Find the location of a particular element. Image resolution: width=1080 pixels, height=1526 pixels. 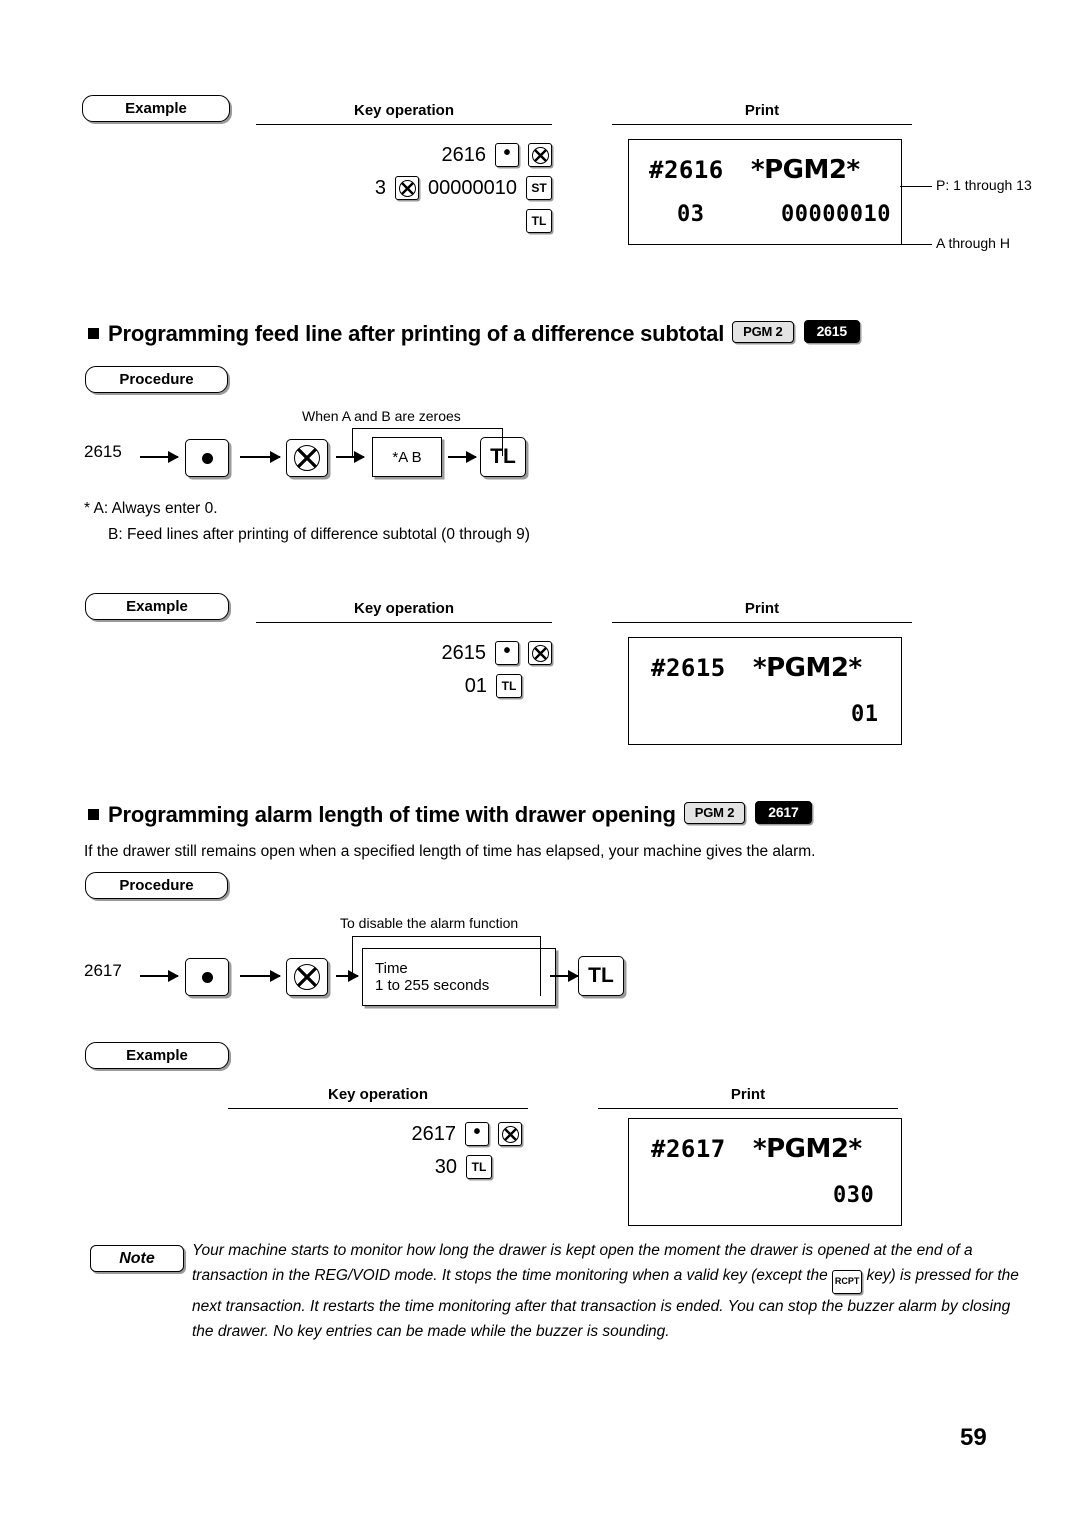

receipt-2-line1-left: #2615 is located at coordinates (688, 668).